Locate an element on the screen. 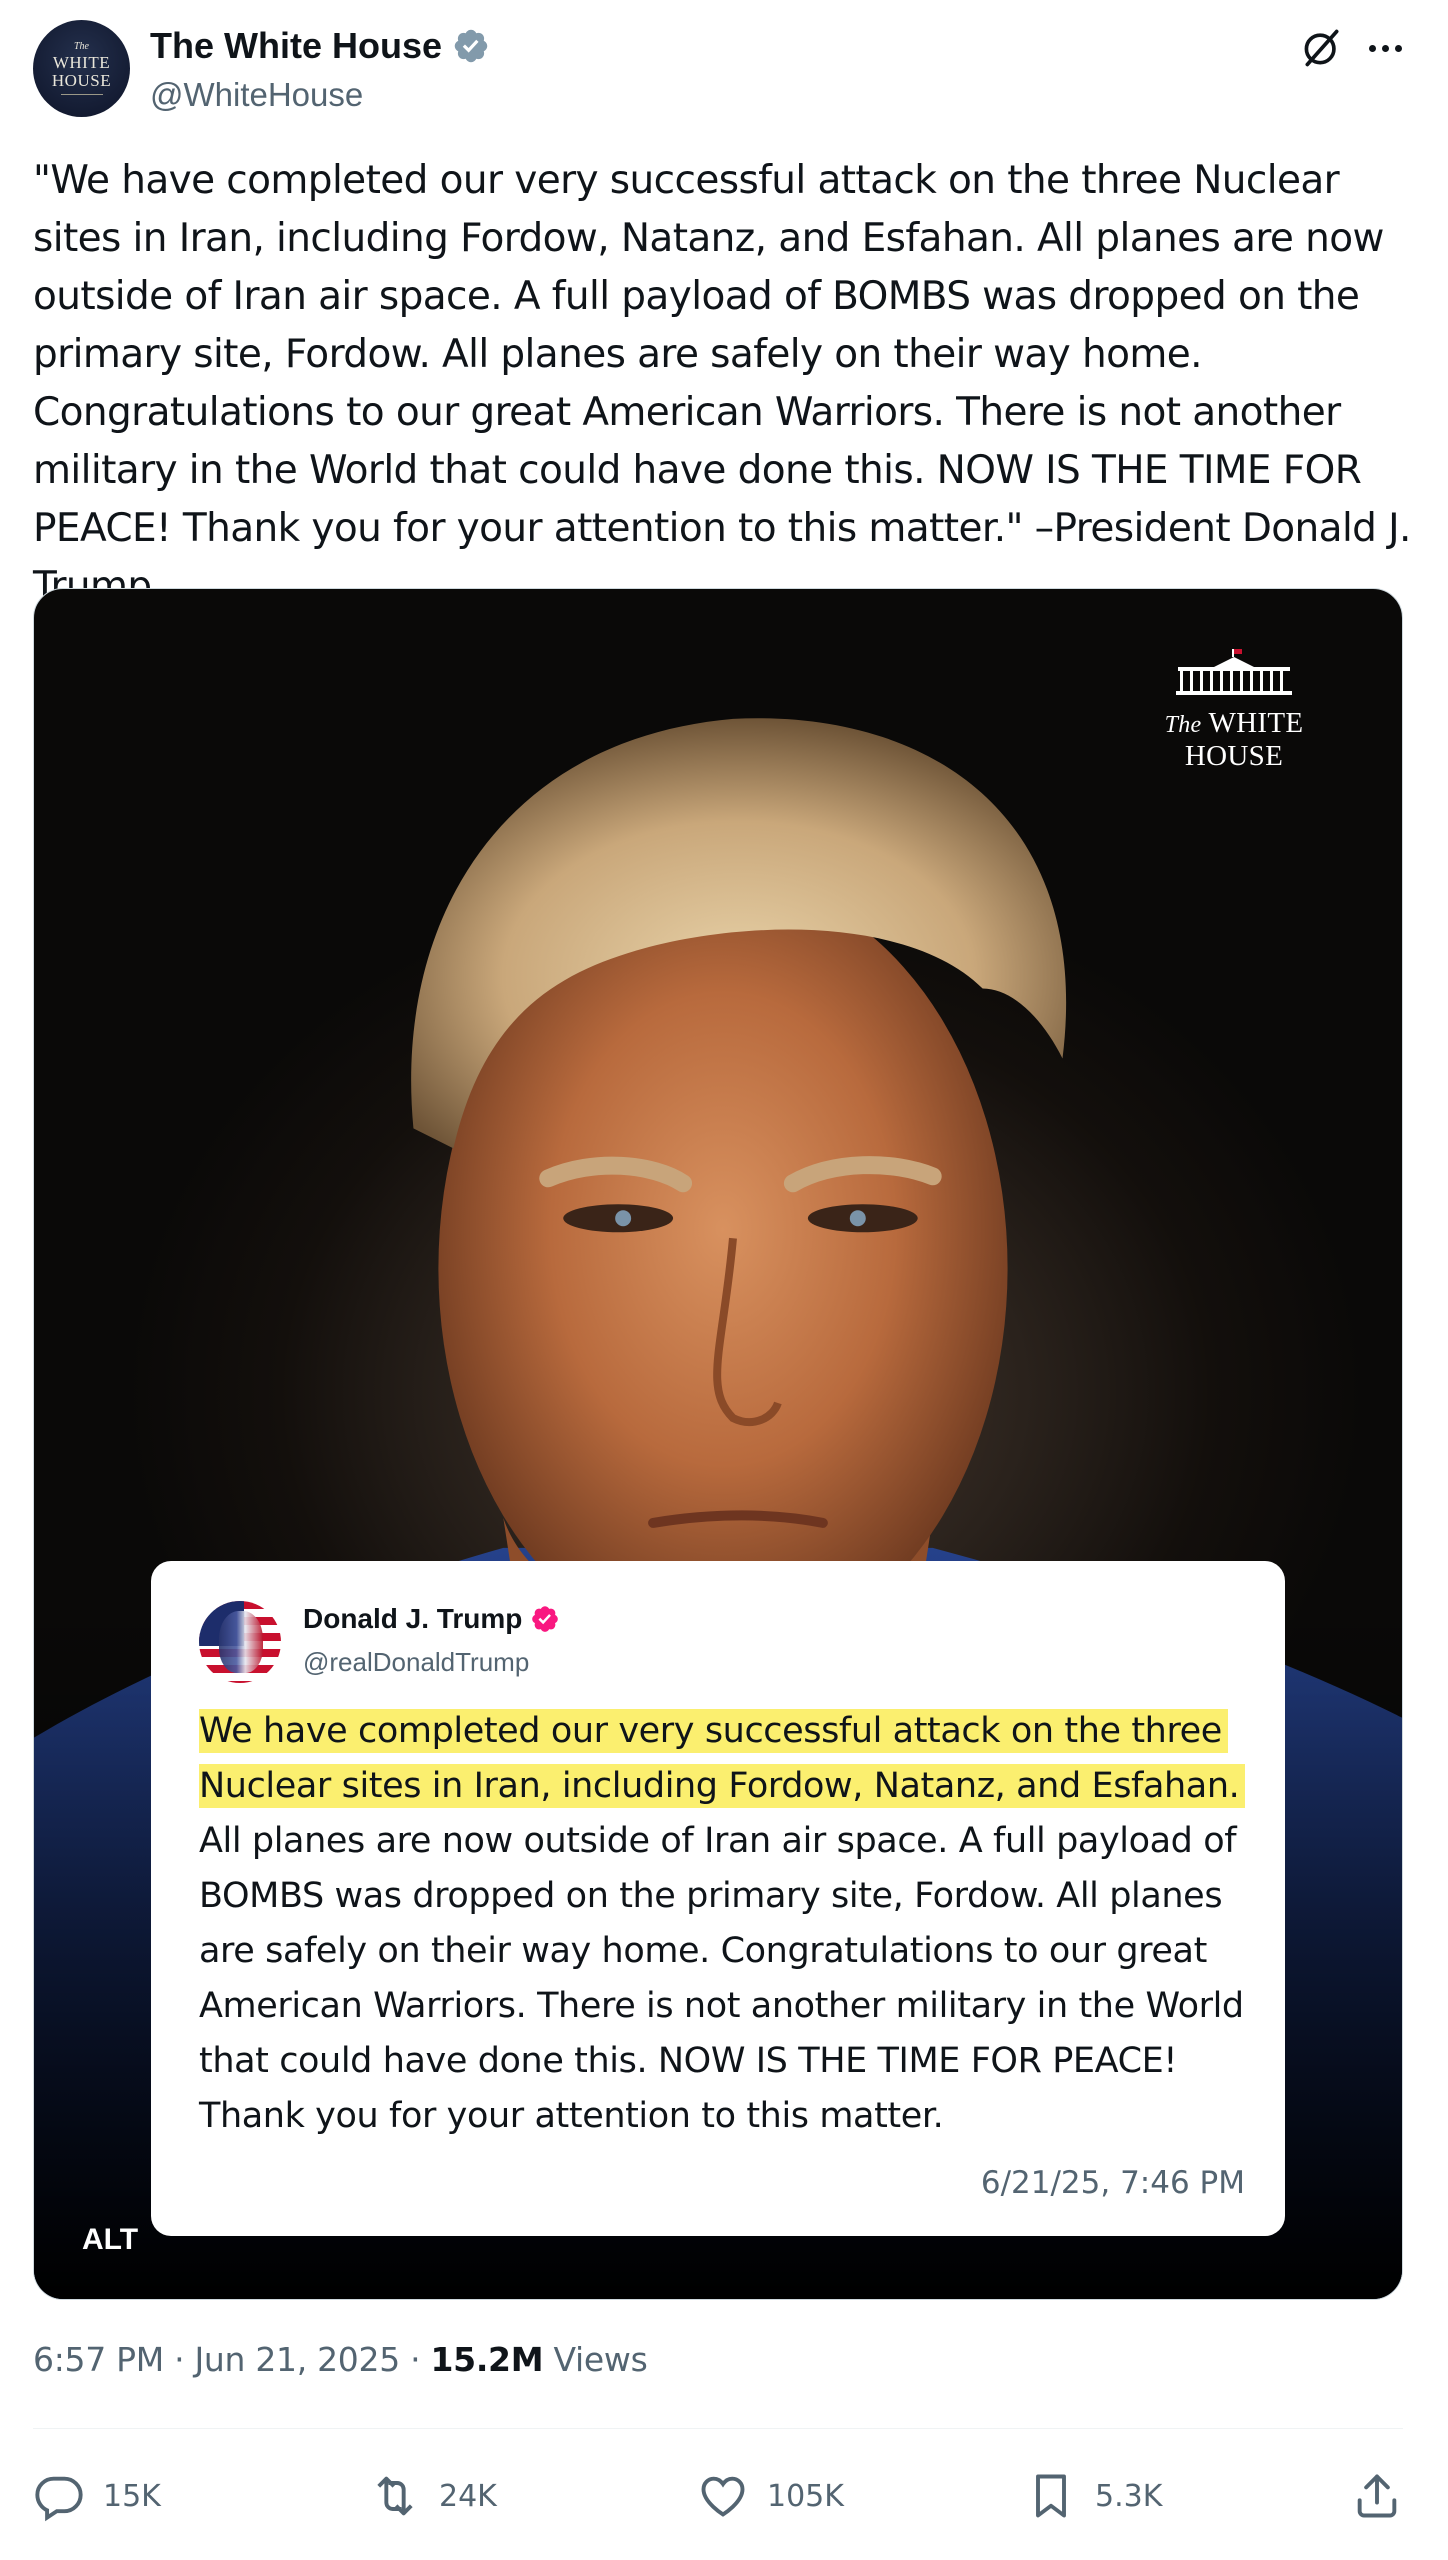  quoted-handle: @realDonaldTrump is located at coordinates (416, 1662).